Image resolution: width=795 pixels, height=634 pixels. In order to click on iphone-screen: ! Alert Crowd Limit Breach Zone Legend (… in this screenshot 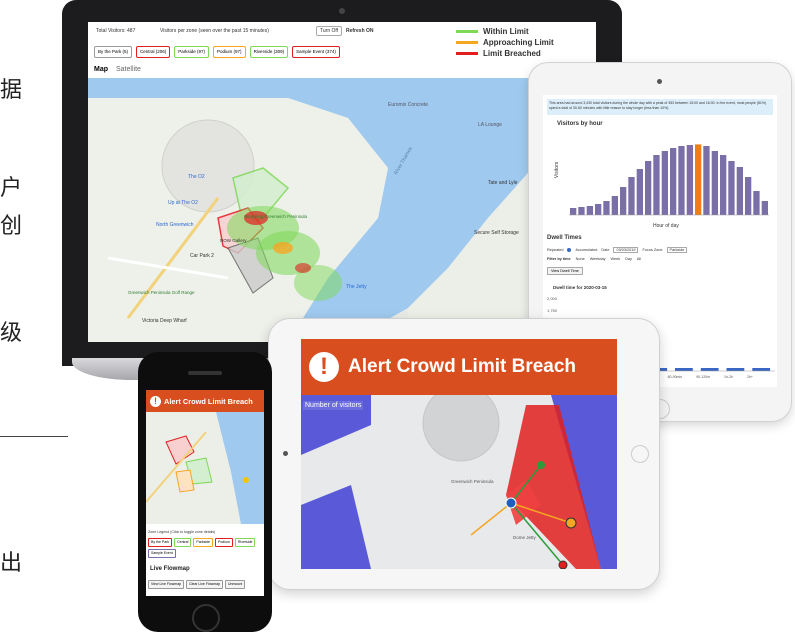, I will do `click(205, 493)`.